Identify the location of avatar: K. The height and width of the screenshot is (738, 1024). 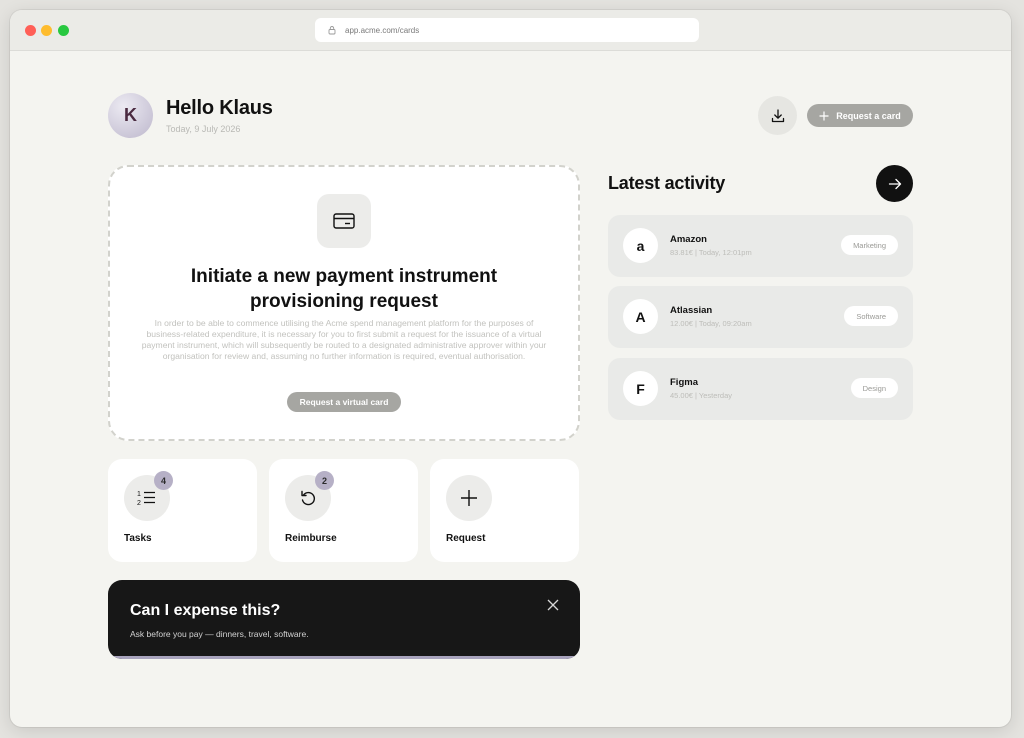
(130, 115).